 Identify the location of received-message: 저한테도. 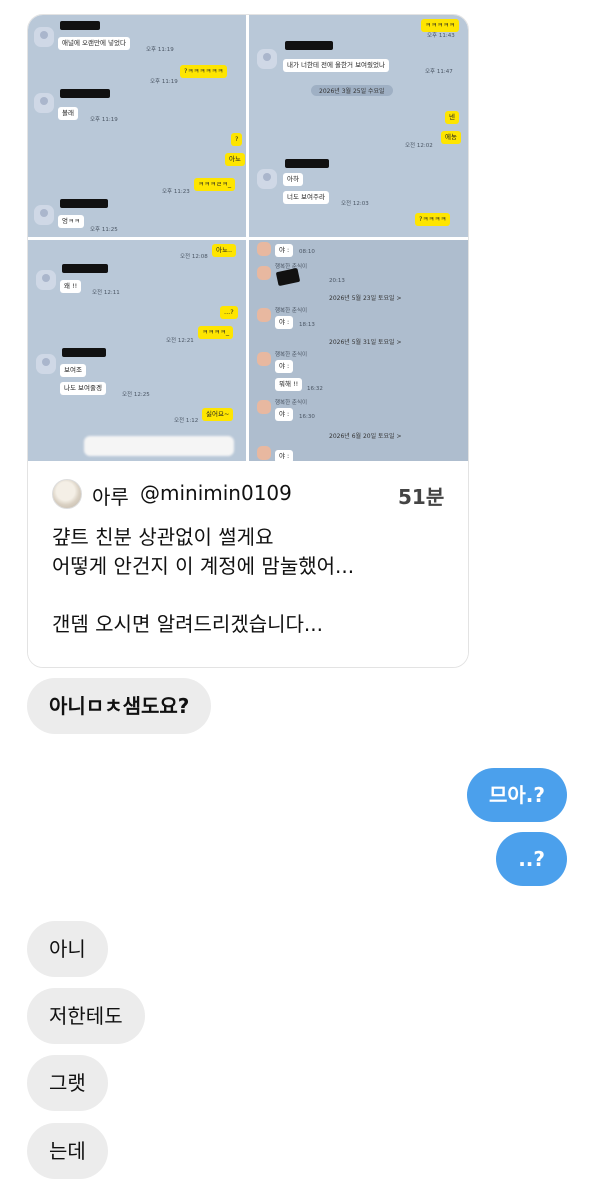
(86, 1016).